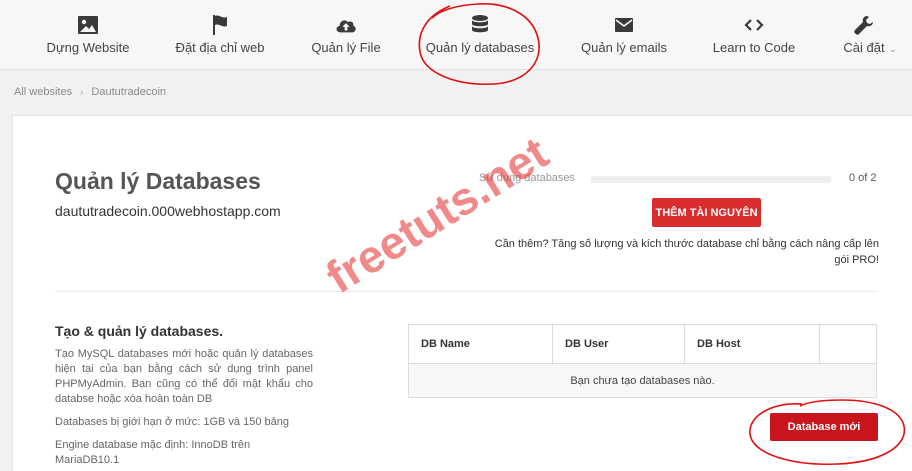  I want to click on column-header-db-host: DB Host, so click(752, 344).